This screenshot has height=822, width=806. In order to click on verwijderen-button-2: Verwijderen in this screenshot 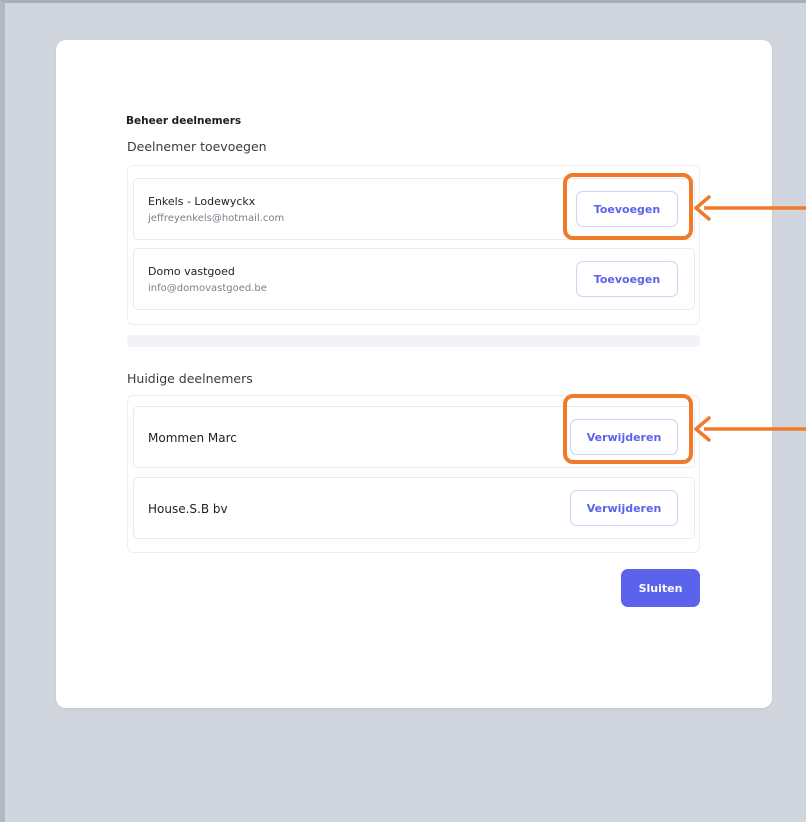, I will do `click(624, 508)`.